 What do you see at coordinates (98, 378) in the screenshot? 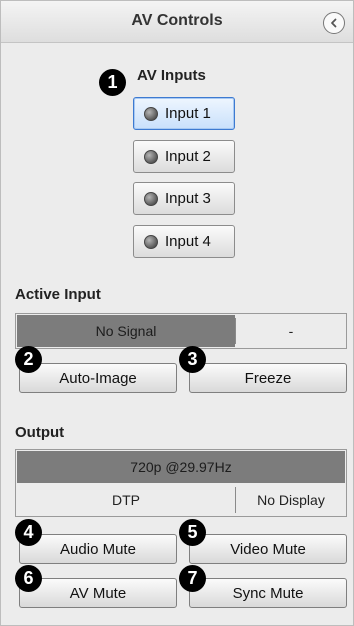
I see `auto-image-button: Auto-Image` at bounding box center [98, 378].